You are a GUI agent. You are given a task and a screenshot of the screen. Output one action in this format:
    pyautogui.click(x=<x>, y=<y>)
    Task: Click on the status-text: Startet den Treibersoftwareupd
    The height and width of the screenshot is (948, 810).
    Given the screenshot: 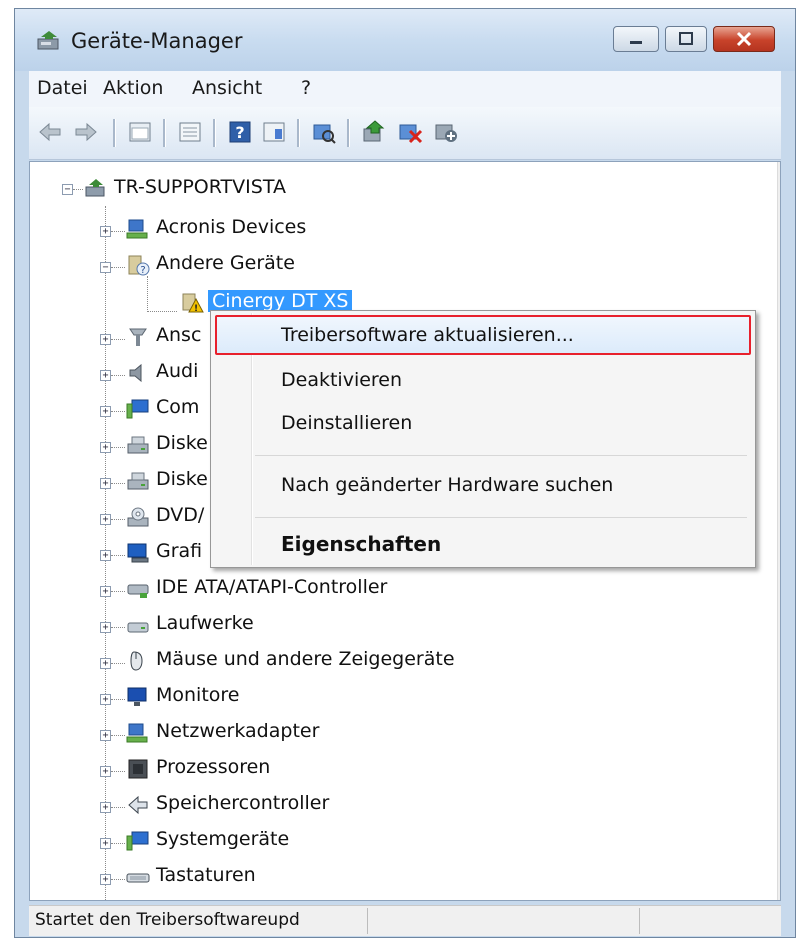 What is the action you would take?
    pyautogui.click(x=167, y=920)
    